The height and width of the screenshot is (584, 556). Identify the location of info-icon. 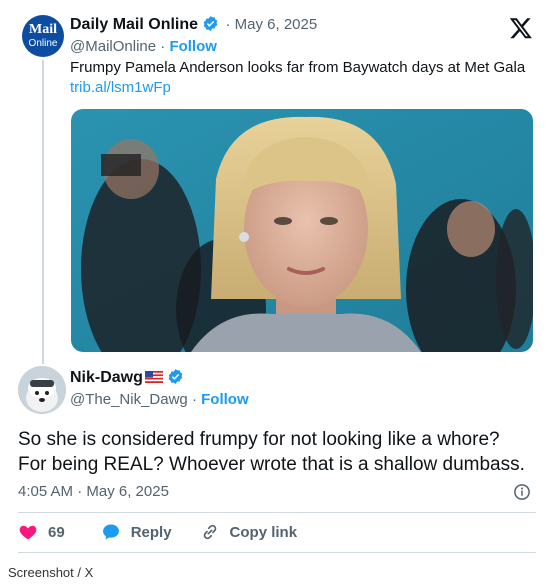
(522, 492).